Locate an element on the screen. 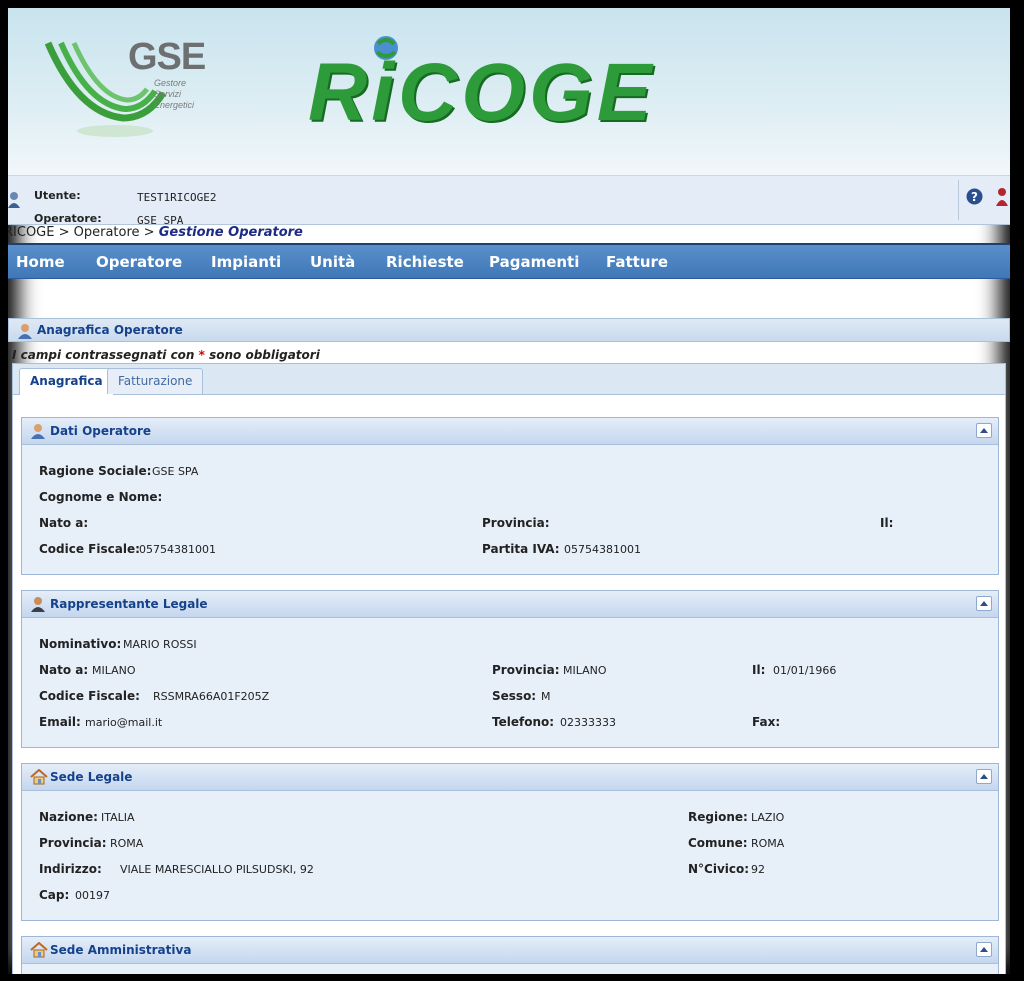 Image resolution: width=1024 pixels, height=981 pixels. codice-fiscale-value: 05754381001 is located at coordinates (177, 549).